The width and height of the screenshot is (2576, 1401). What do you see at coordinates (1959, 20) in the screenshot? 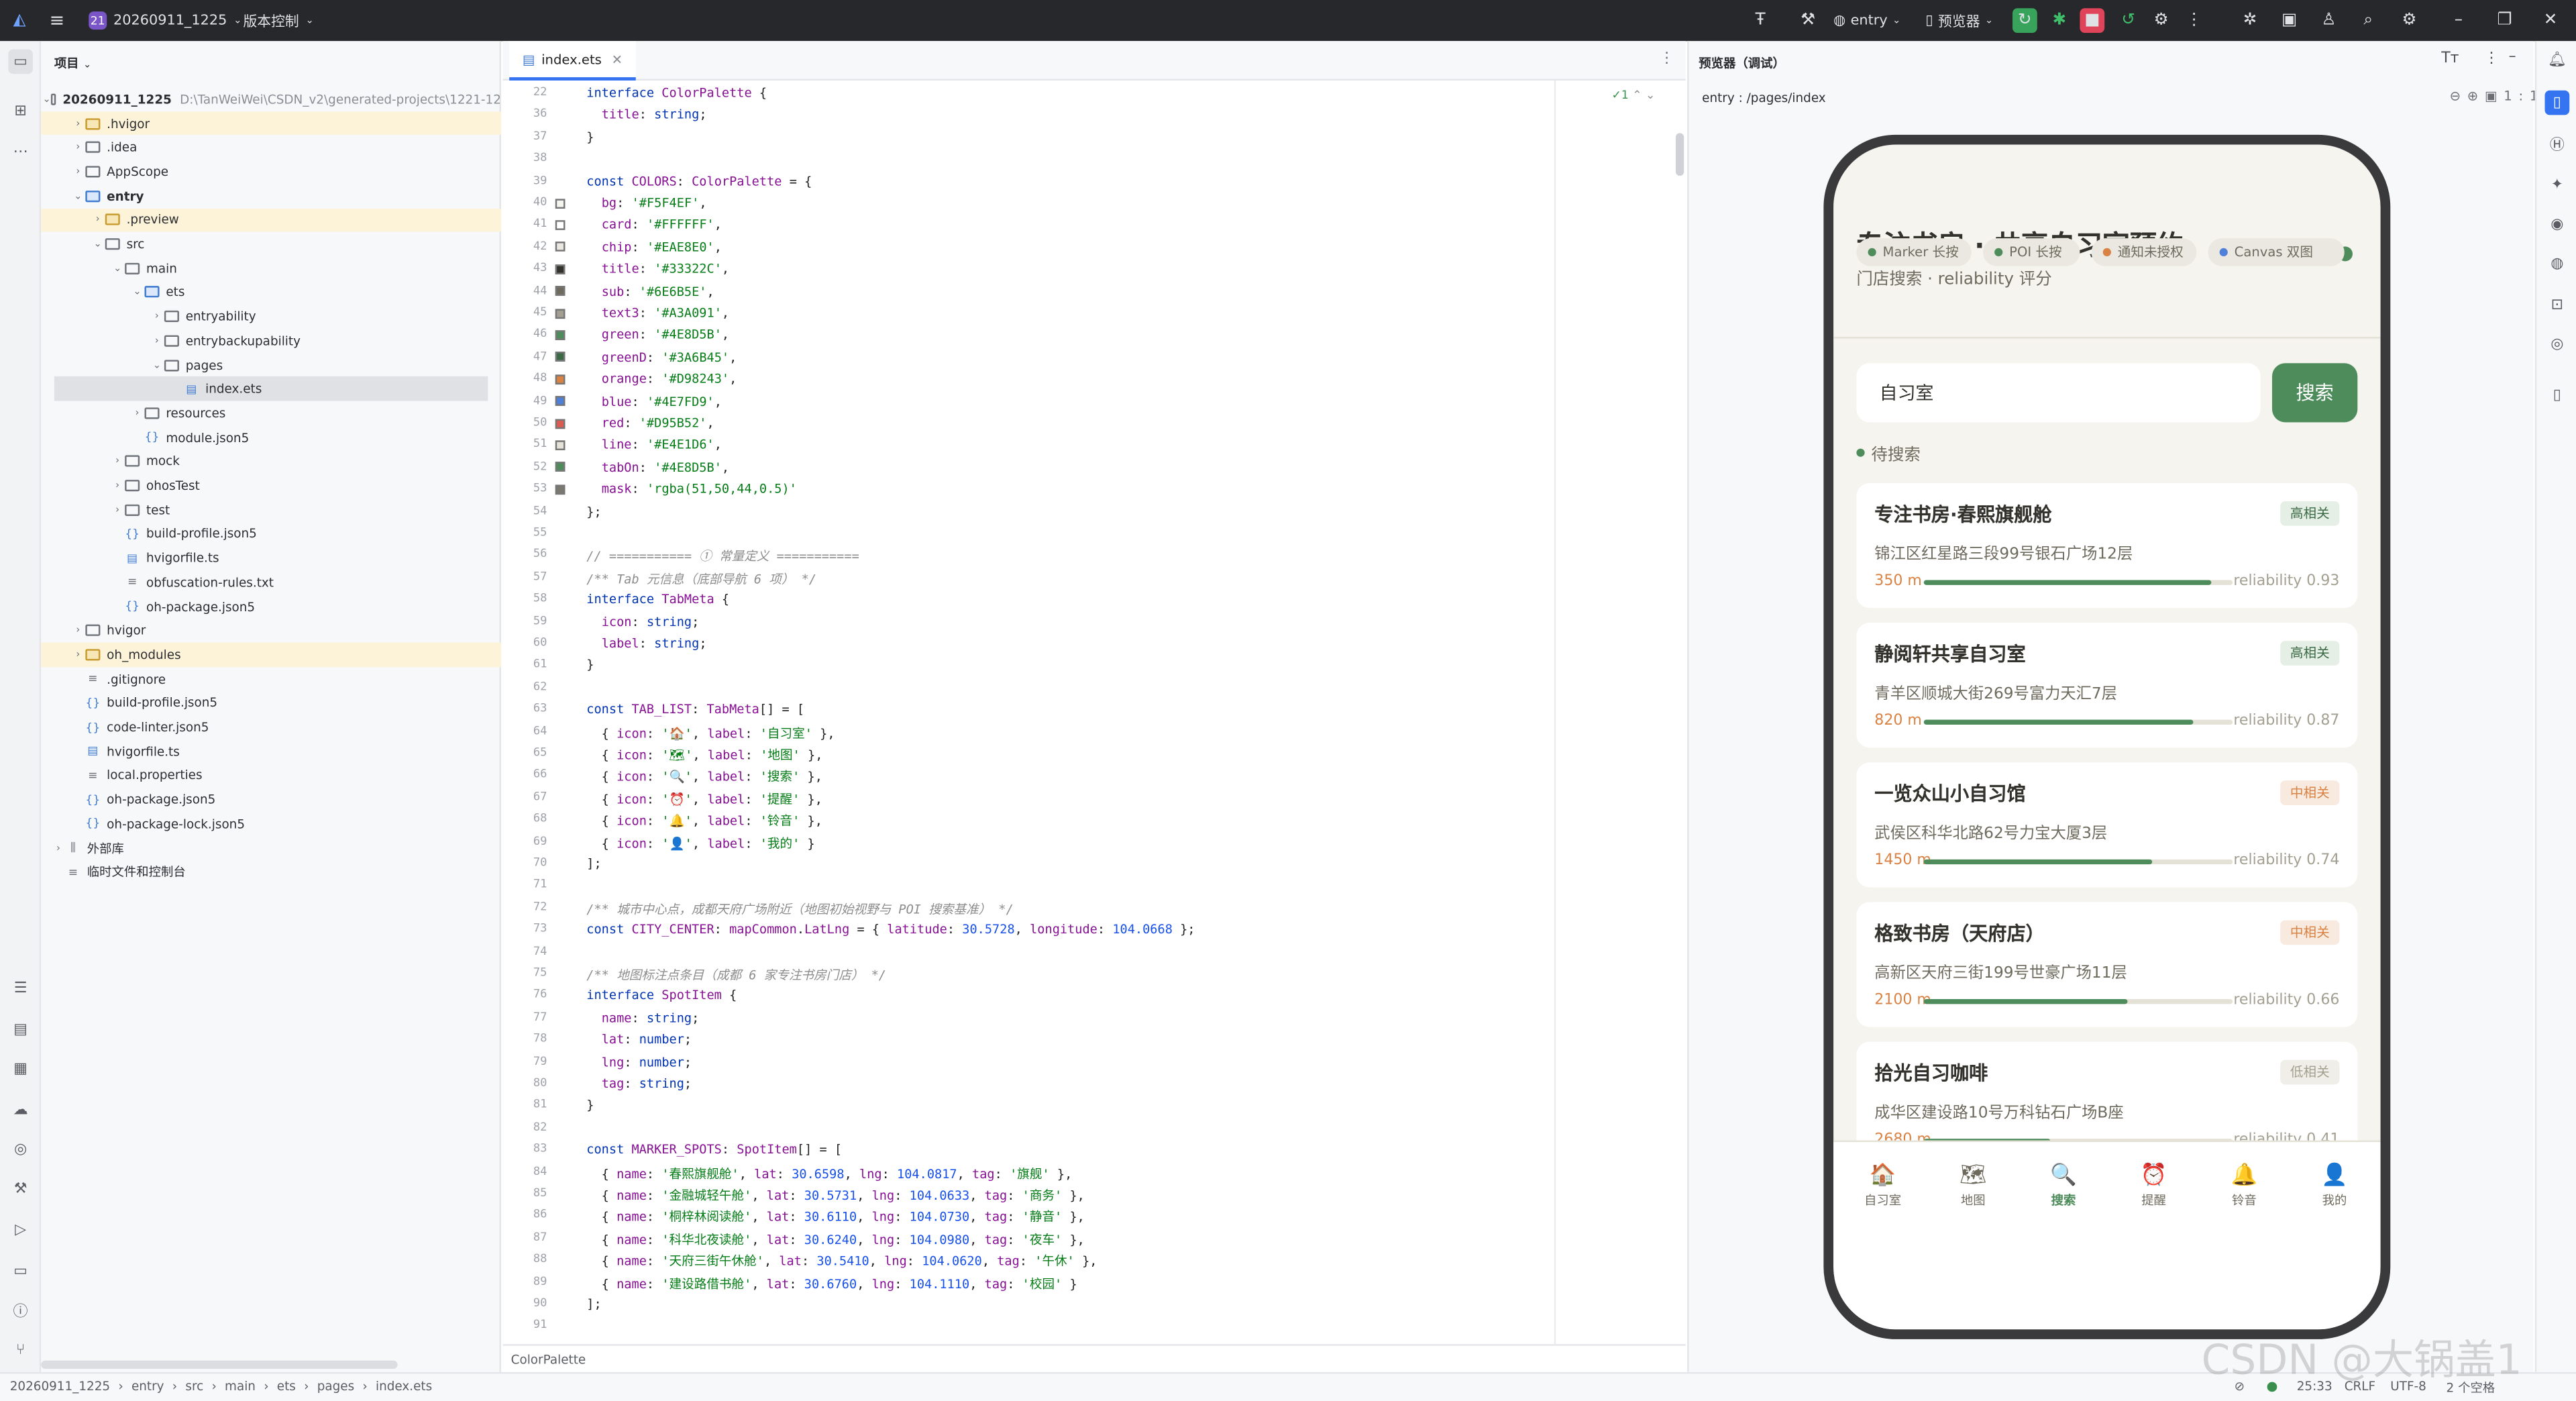
I see `device-select: ▯ 预览器 ⌄` at bounding box center [1959, 20].